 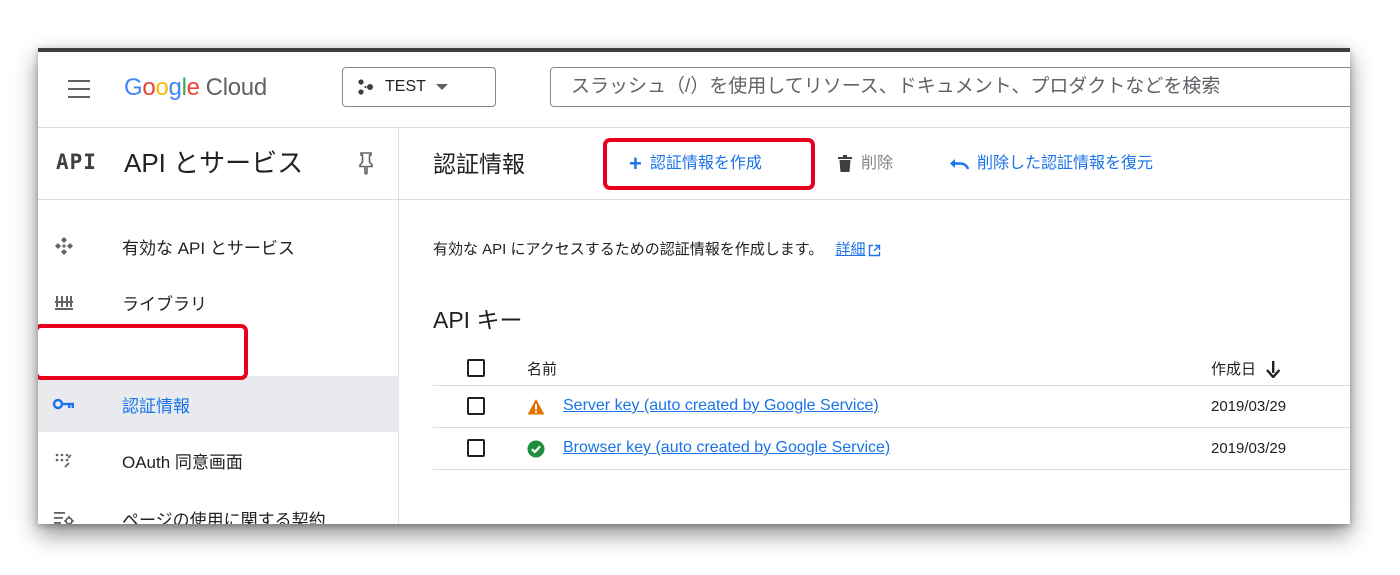 I want to click on sidebar-item-library: ライブラリ, so click(x=218, y=302).